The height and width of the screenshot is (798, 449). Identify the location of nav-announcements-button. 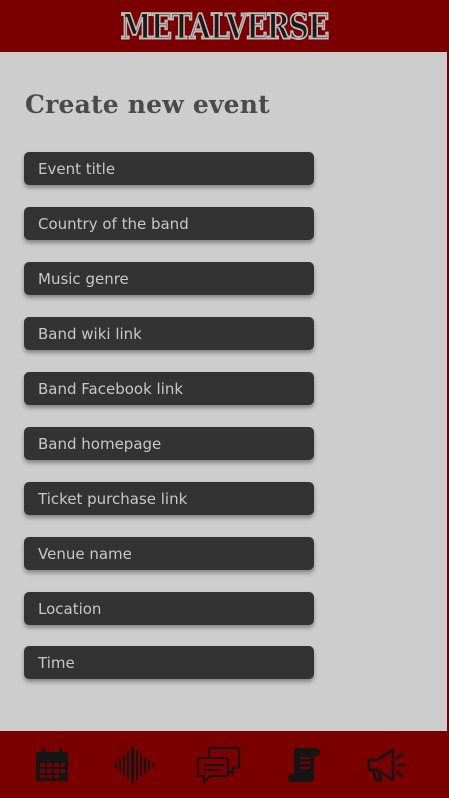
(386, 765).